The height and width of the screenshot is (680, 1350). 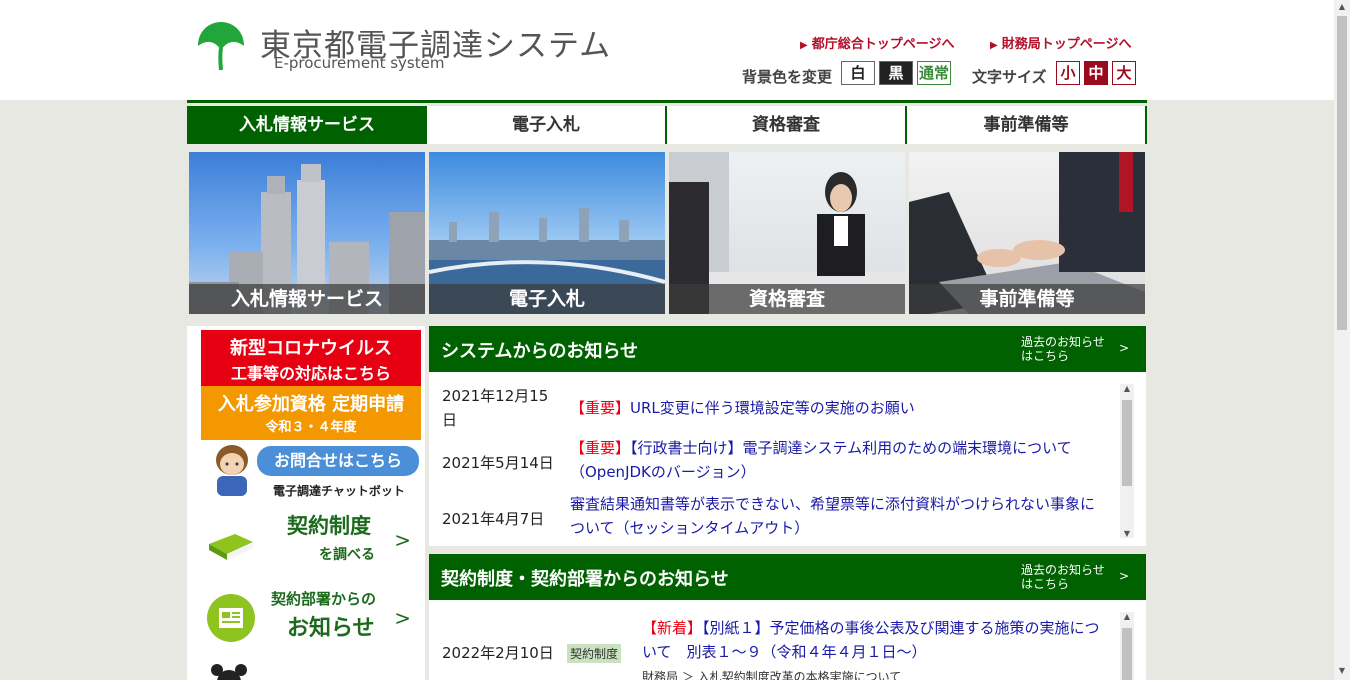 I want to click on system-news-past-link: 過去のお知らせ はこちら, so click(x=1063, y=349).